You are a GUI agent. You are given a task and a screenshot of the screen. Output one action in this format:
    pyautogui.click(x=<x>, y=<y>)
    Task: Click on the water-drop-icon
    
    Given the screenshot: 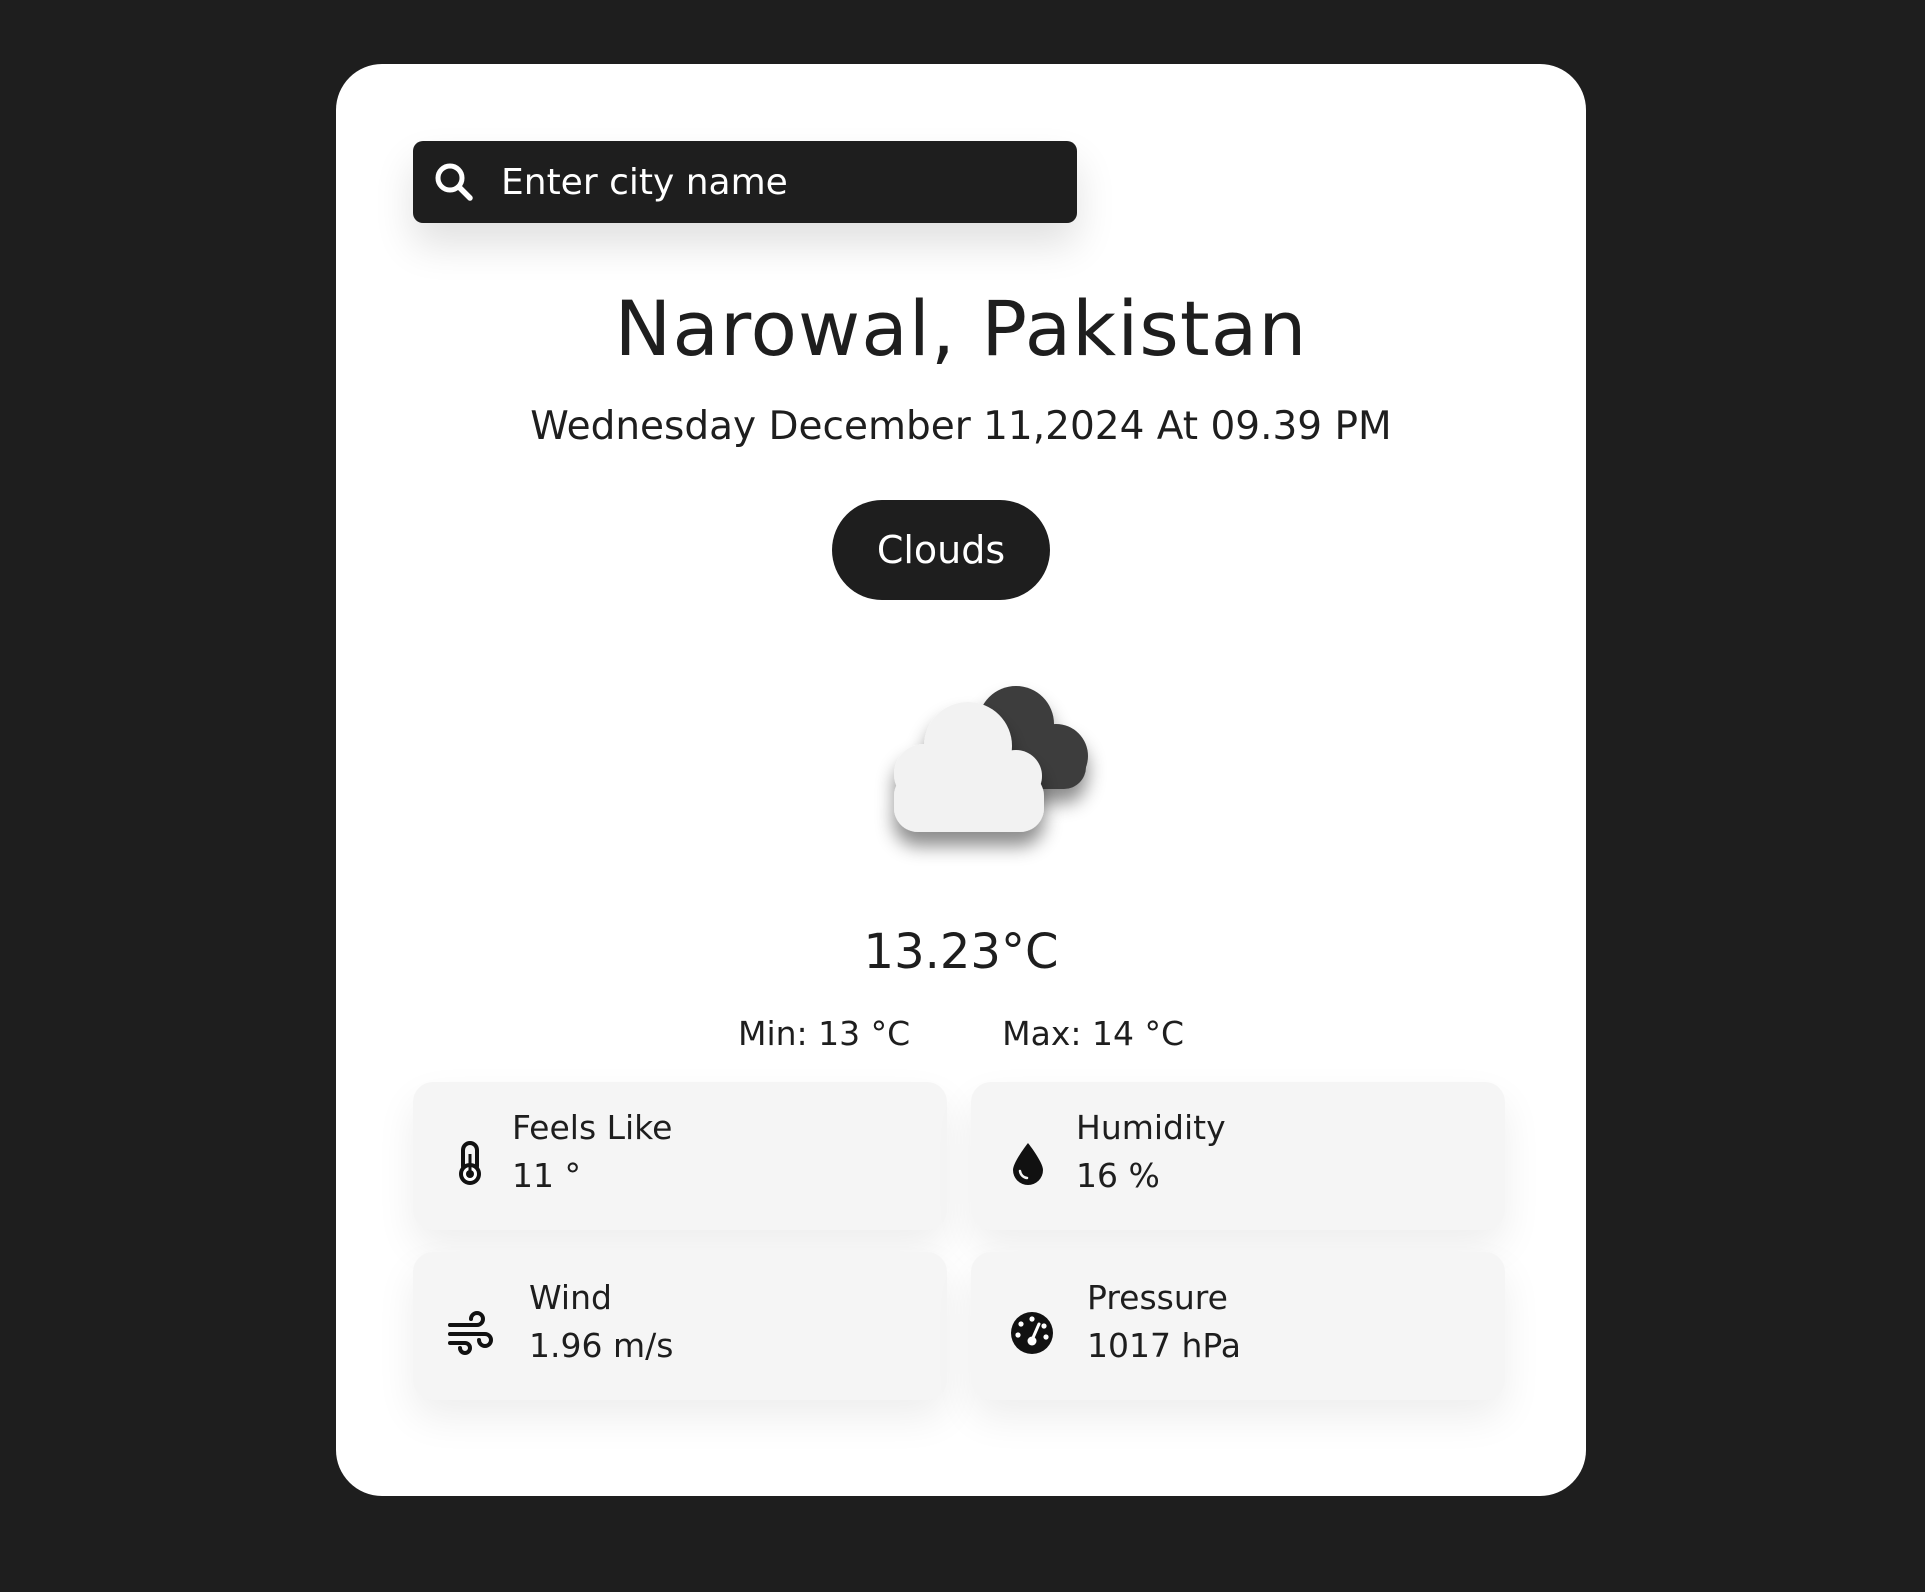 What is the action you would take?
    pyautogui.click(x=1028, y=1164)
    